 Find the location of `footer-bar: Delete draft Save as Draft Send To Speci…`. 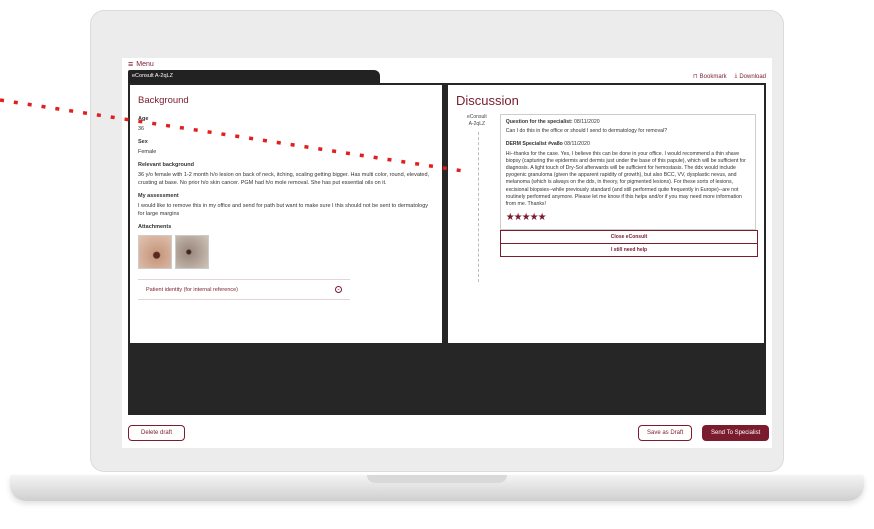

footer-bar: Delete draft Save as Draft Send To Speci… is located at coordinates (447, 433).